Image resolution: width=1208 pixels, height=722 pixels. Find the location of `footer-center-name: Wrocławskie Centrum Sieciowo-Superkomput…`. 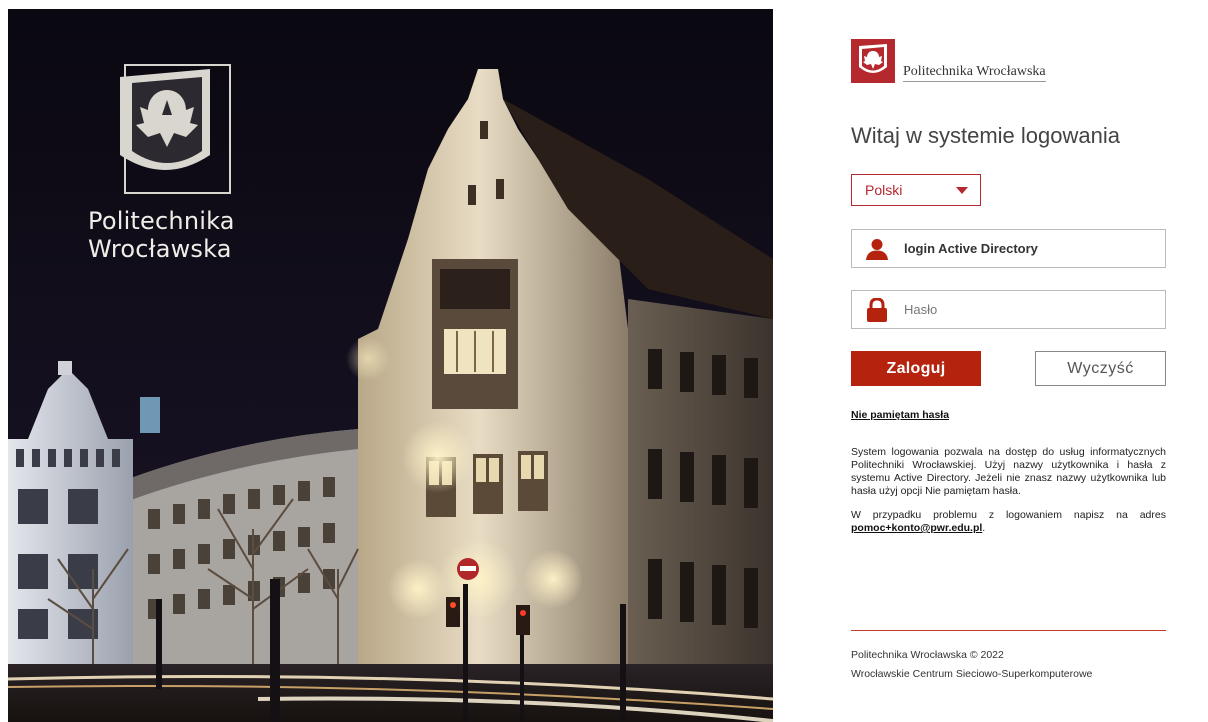

footer-center-name: Wrocławskie Centrum Sieciowo-Superkomput… is located at coordinates (972, 674).